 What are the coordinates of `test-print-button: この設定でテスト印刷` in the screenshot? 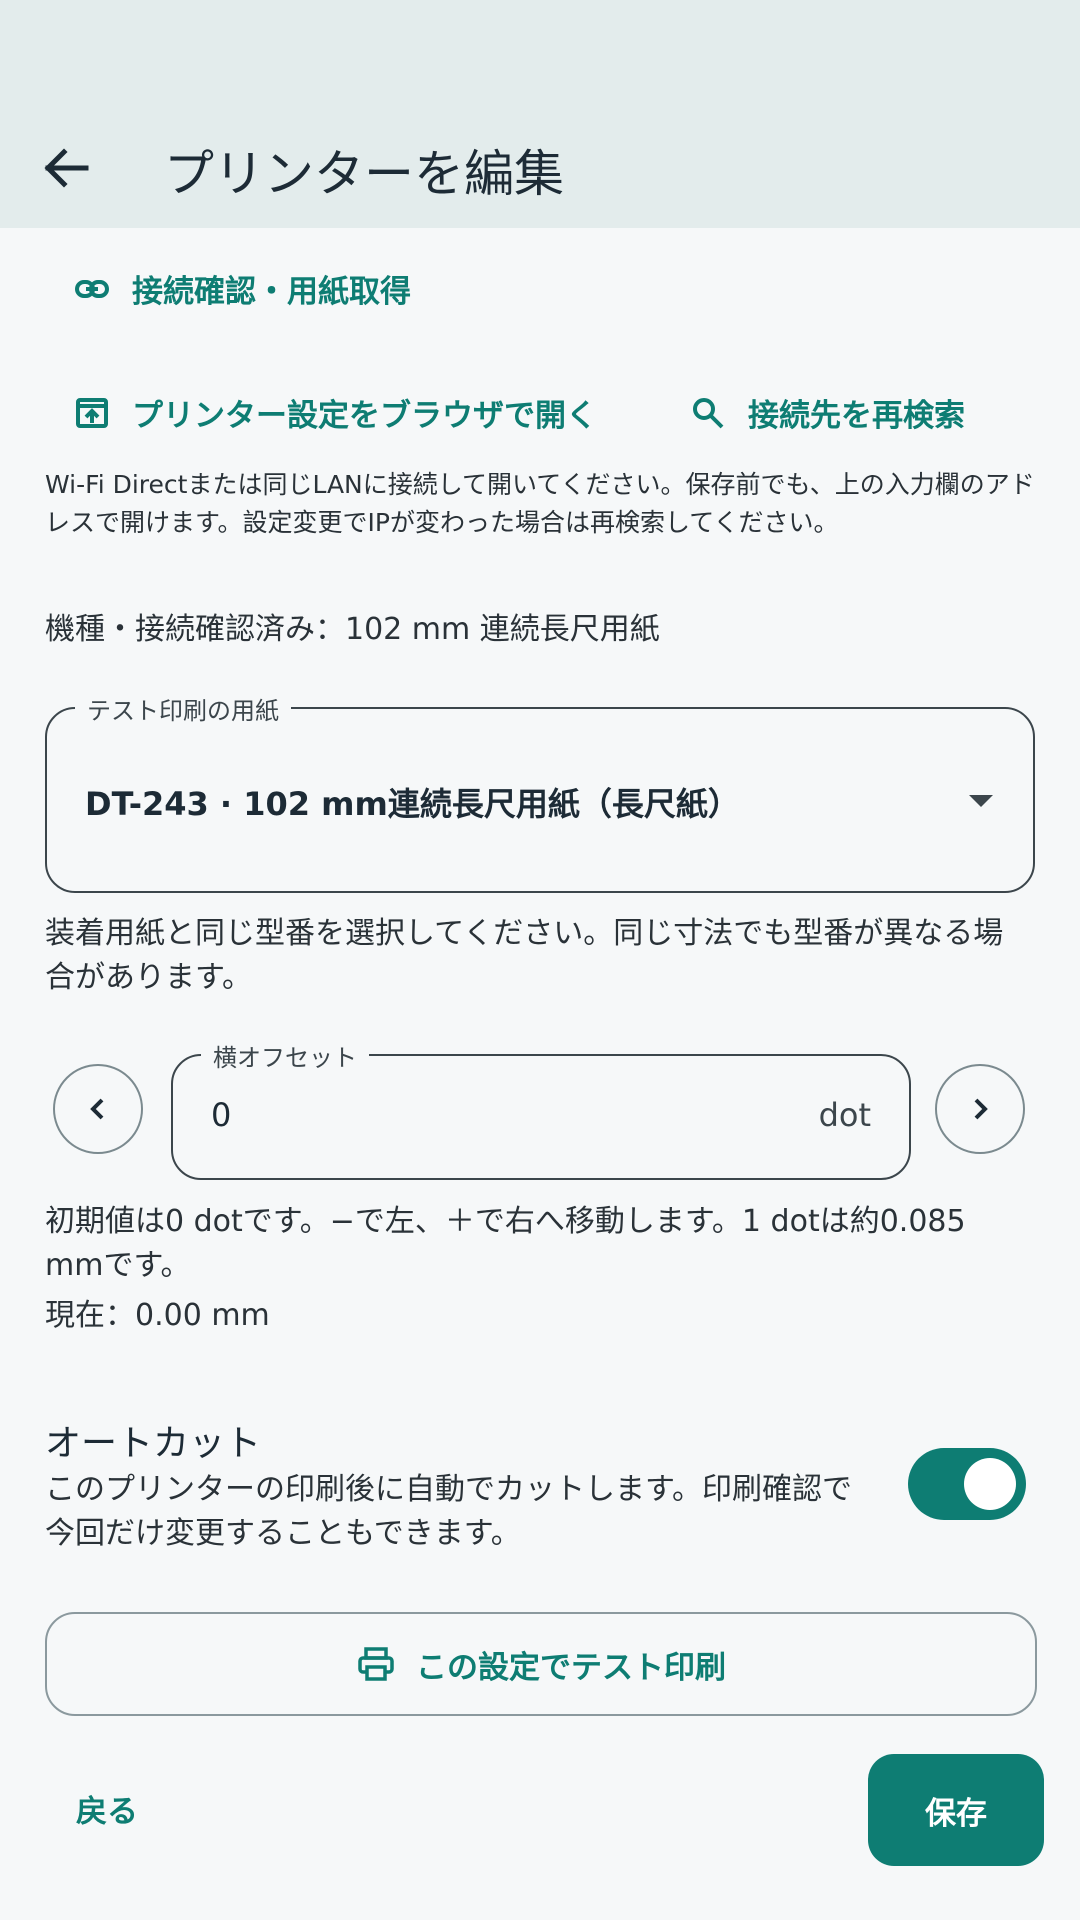 It's located at (541, 1664).